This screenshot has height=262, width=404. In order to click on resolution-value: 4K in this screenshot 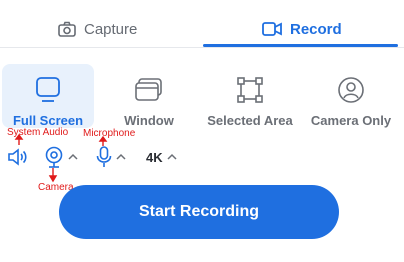, I will do `click(154, 157)`.